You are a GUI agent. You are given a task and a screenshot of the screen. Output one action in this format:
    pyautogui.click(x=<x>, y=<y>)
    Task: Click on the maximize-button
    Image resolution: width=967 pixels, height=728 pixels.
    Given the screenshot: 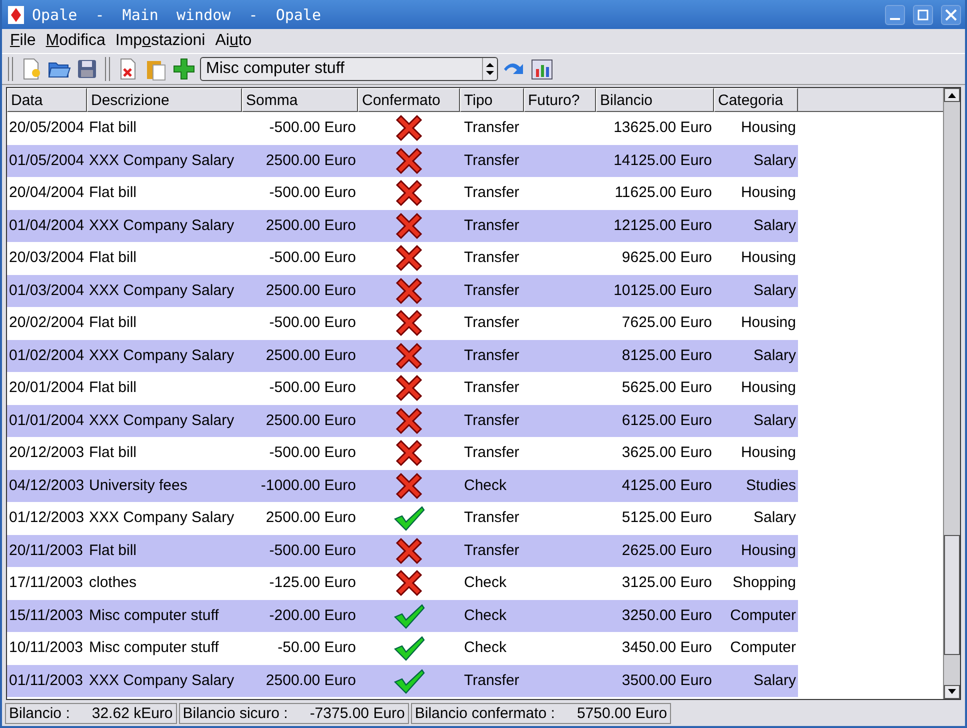 What is the action you would take?
    pyautogui.click(x=923, y=14)
    